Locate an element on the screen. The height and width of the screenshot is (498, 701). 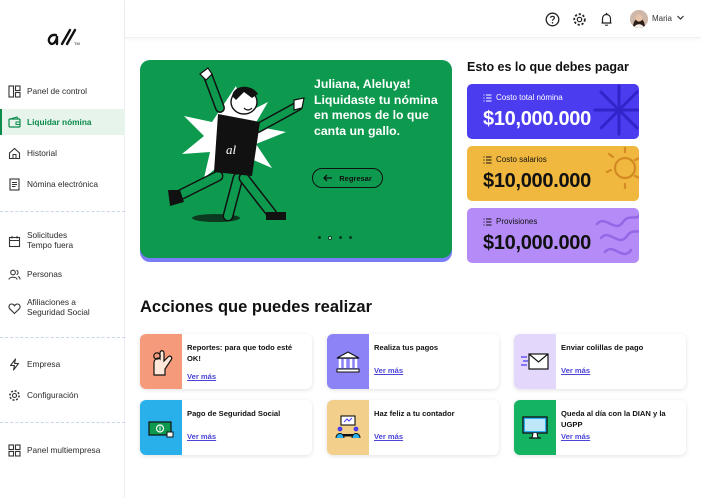
monitor-icon is located at coordinates (535, 427).